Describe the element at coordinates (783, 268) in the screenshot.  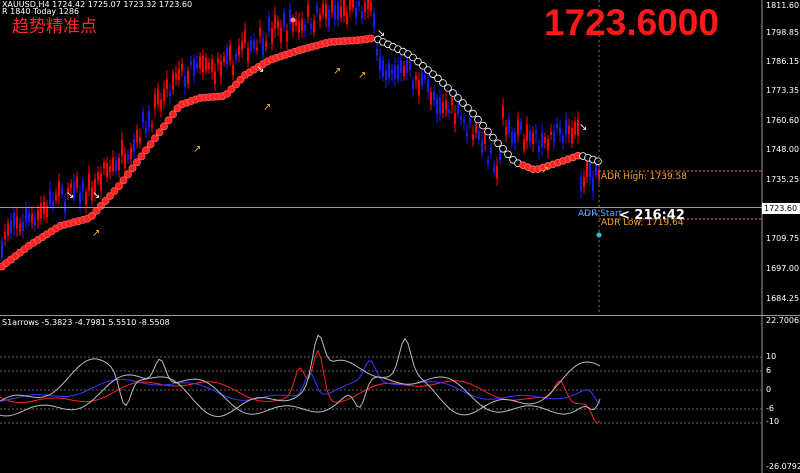
I see `price-axis-label: 1697.00` at that location.